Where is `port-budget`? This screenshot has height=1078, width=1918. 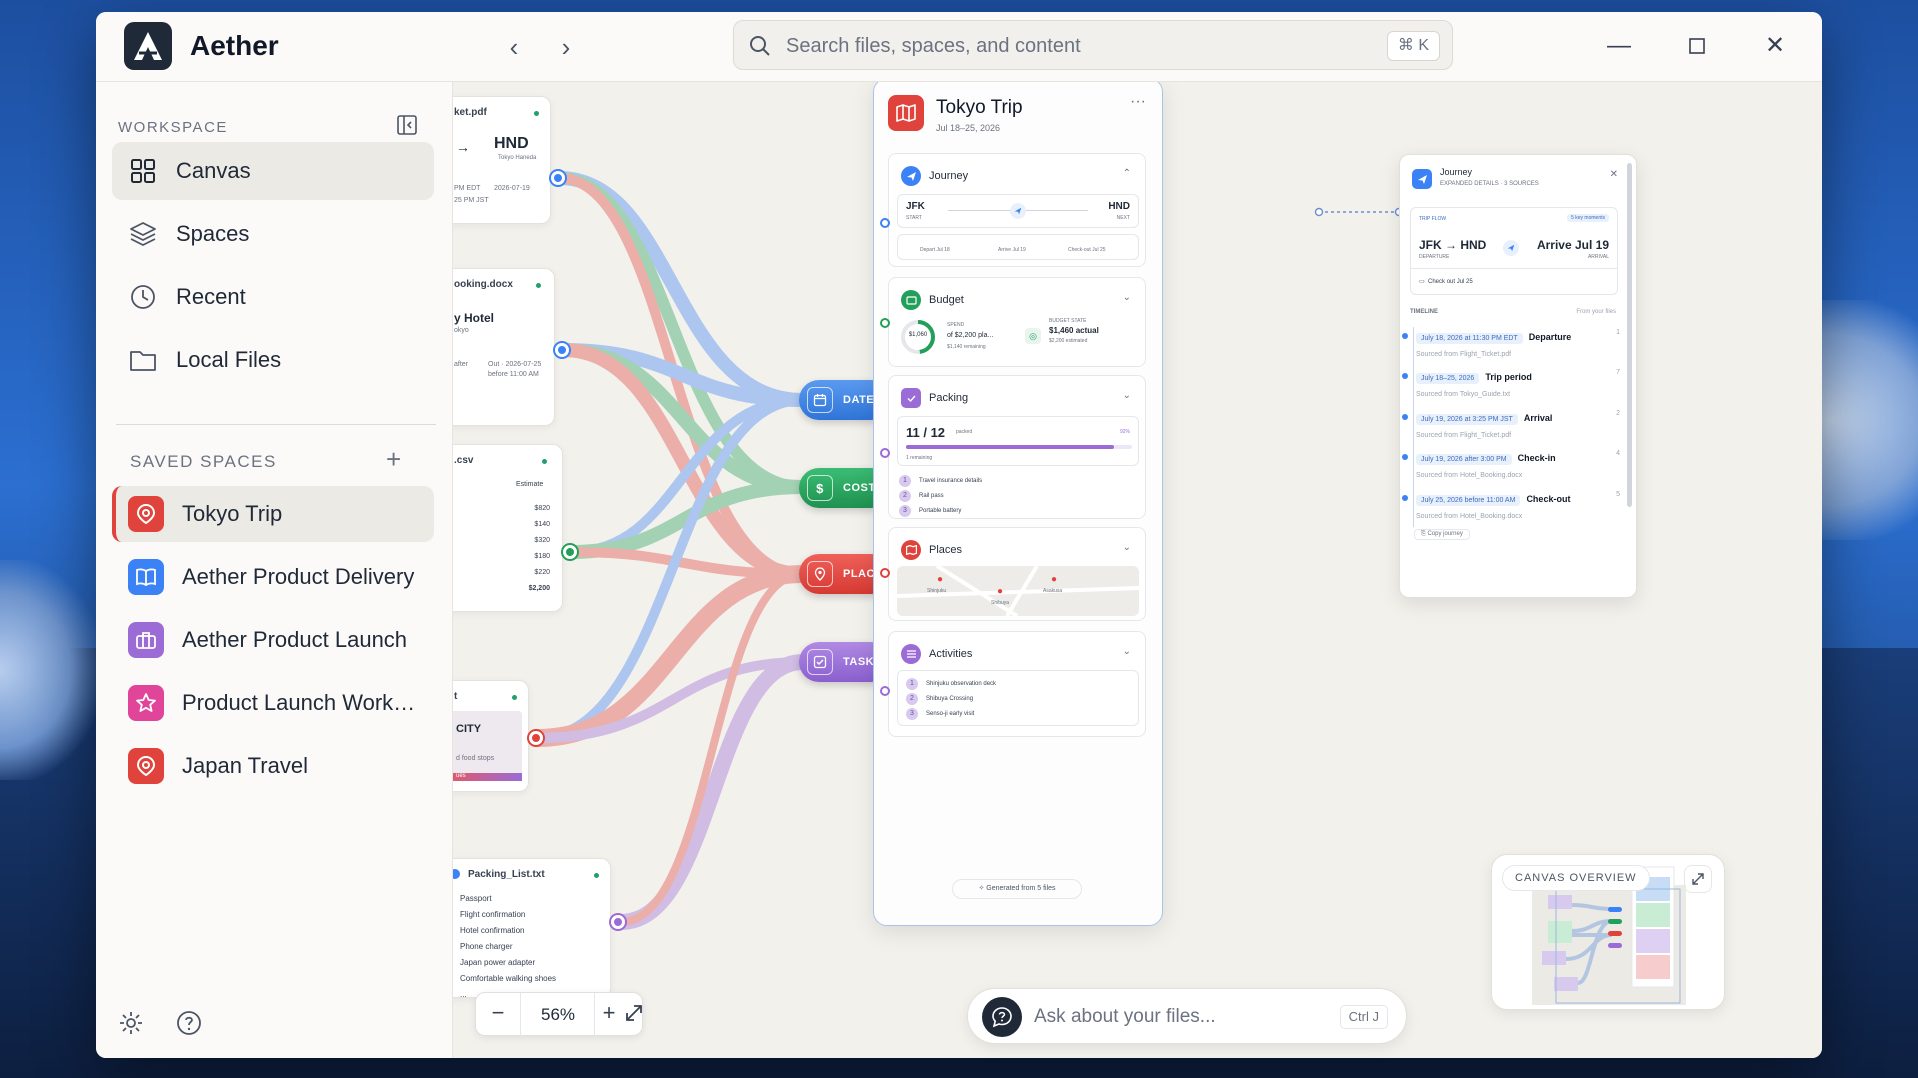 port-budget is located at coordinates (570, 552).